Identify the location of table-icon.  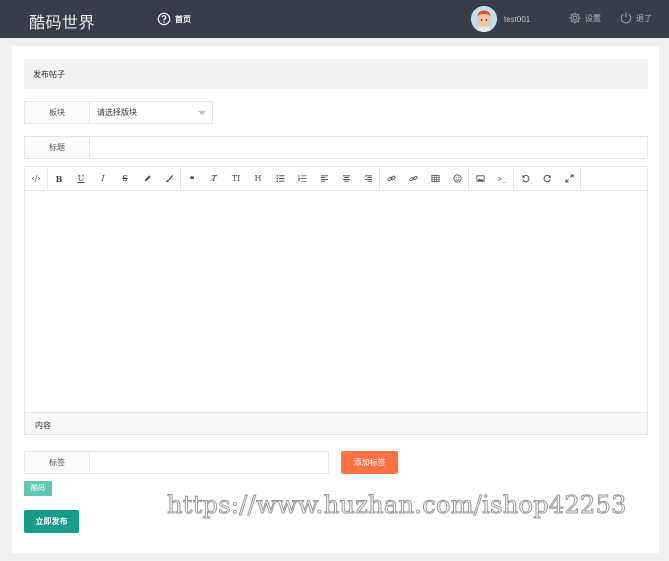
(435, 179).